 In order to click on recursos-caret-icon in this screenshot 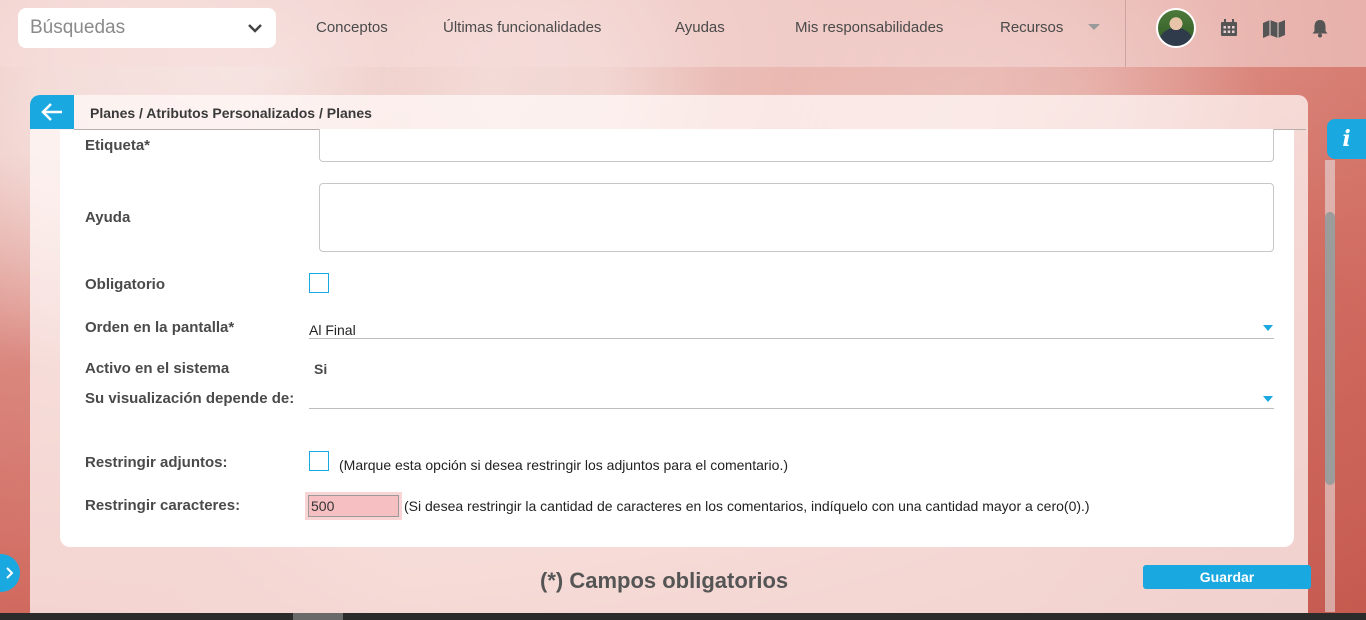, I will do `click(1094, 27)`.